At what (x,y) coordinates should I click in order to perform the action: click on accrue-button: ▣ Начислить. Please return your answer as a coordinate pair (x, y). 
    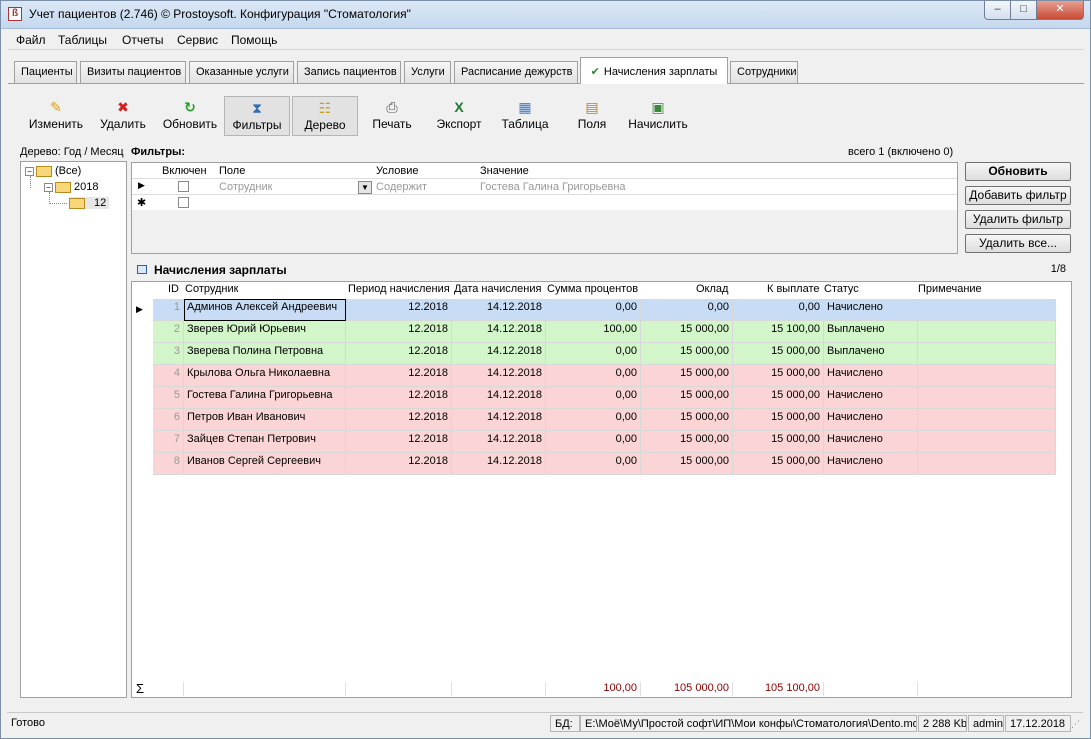
    Looking at the image, I should click on (658, 116).